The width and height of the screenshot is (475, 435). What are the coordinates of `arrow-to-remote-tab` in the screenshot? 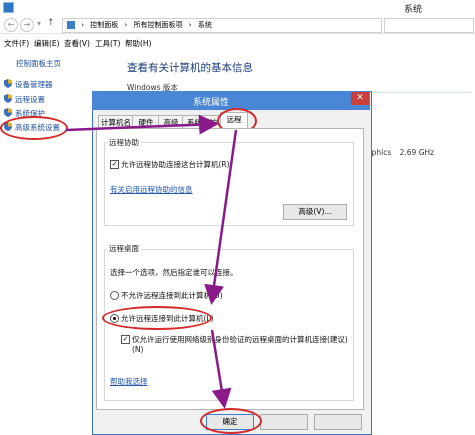 It's located at (142, 124).